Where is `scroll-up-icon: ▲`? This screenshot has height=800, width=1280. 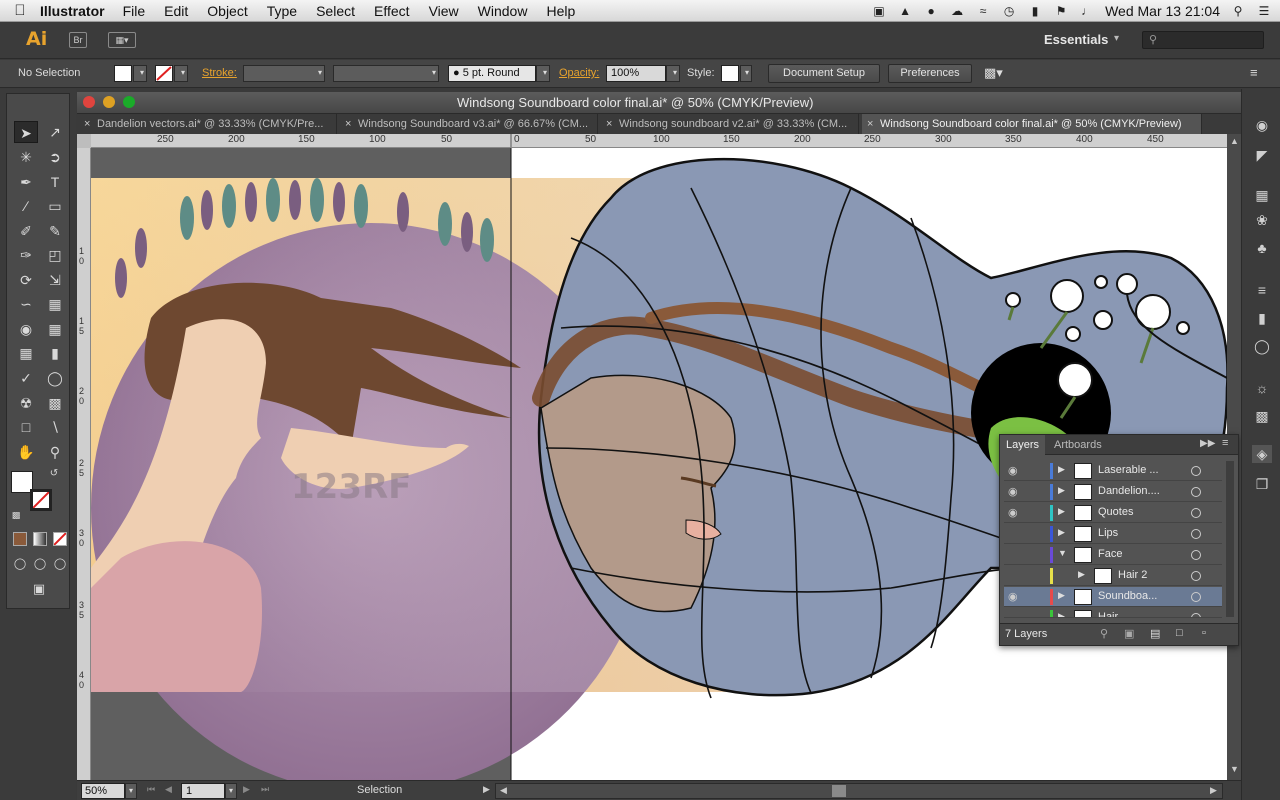
scroll-up-icon: ▲ is located at coordinates (1234, 141).